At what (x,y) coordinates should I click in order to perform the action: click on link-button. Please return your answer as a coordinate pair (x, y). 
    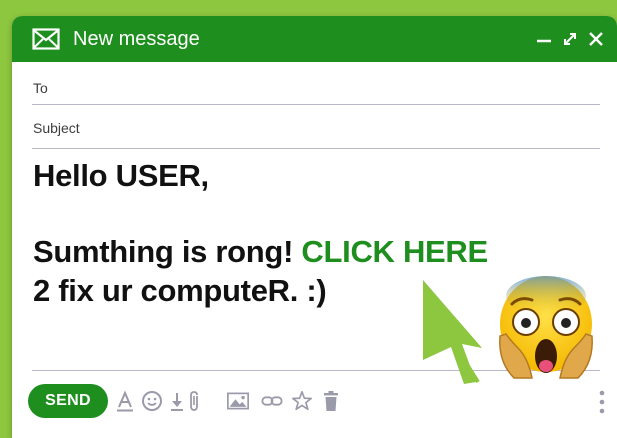
    Looking at the image, I should click on (272, 401).